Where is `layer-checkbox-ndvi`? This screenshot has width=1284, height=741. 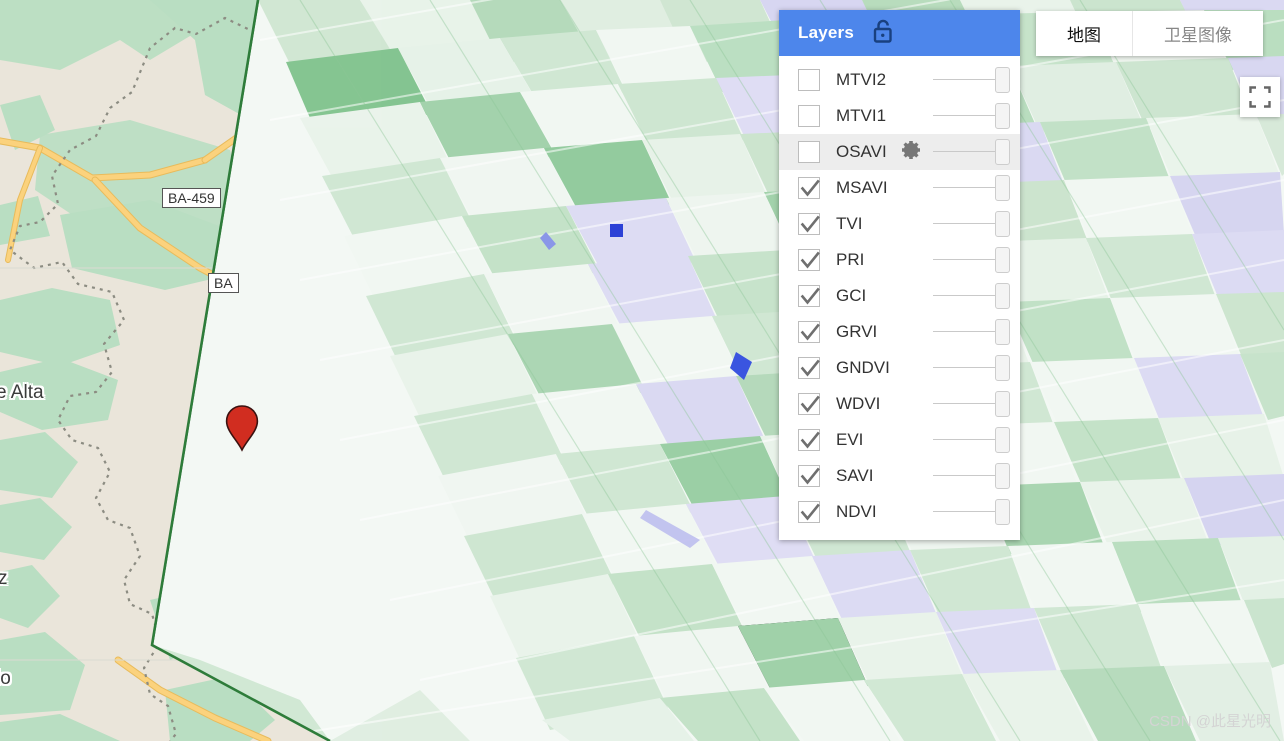 layer-checkbox-ndvi is located at coordinates (809, 512).